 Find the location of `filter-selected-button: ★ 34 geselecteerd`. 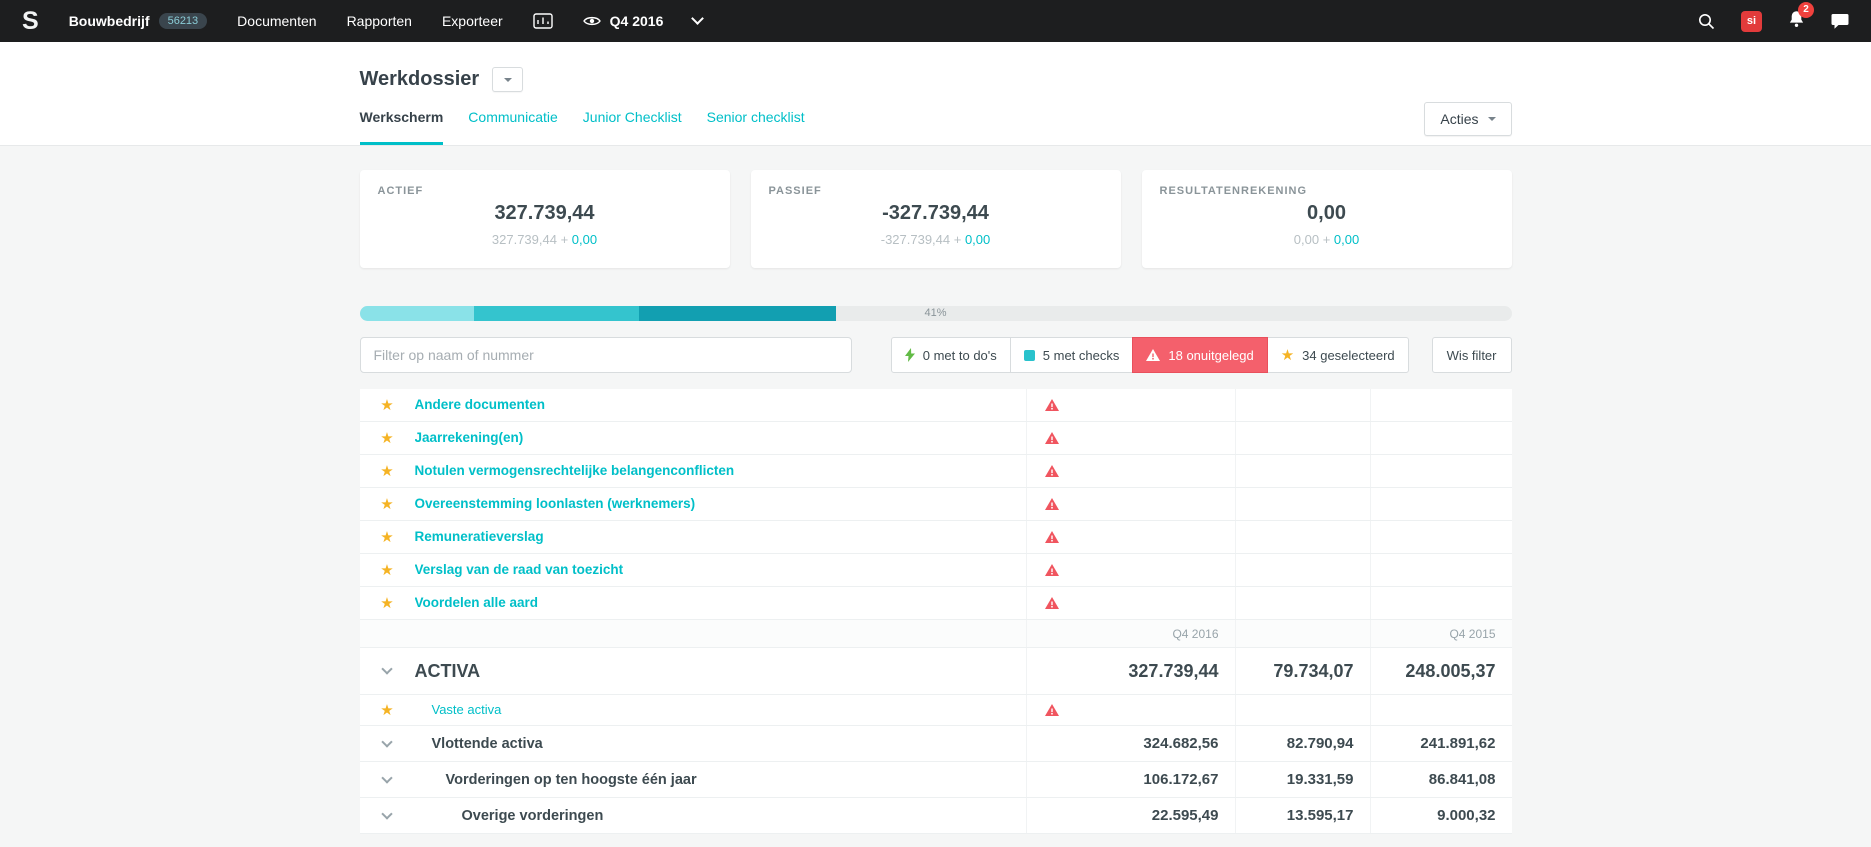

filter-selected-button: ★ 34 geselecteerd is located at coordinates (1337, 355).